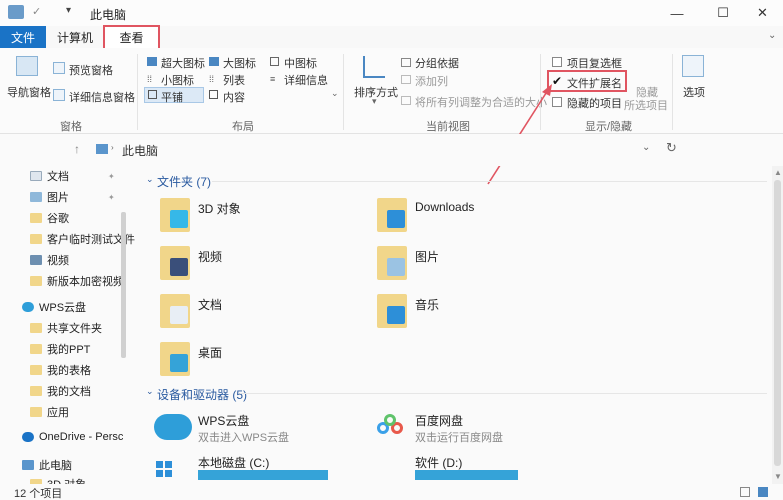 The height and width of the screenshot is (500, 783). Describe the element at coordinates (427, 304) in the screenshot. I see `folder-music: 音乐` at that location.